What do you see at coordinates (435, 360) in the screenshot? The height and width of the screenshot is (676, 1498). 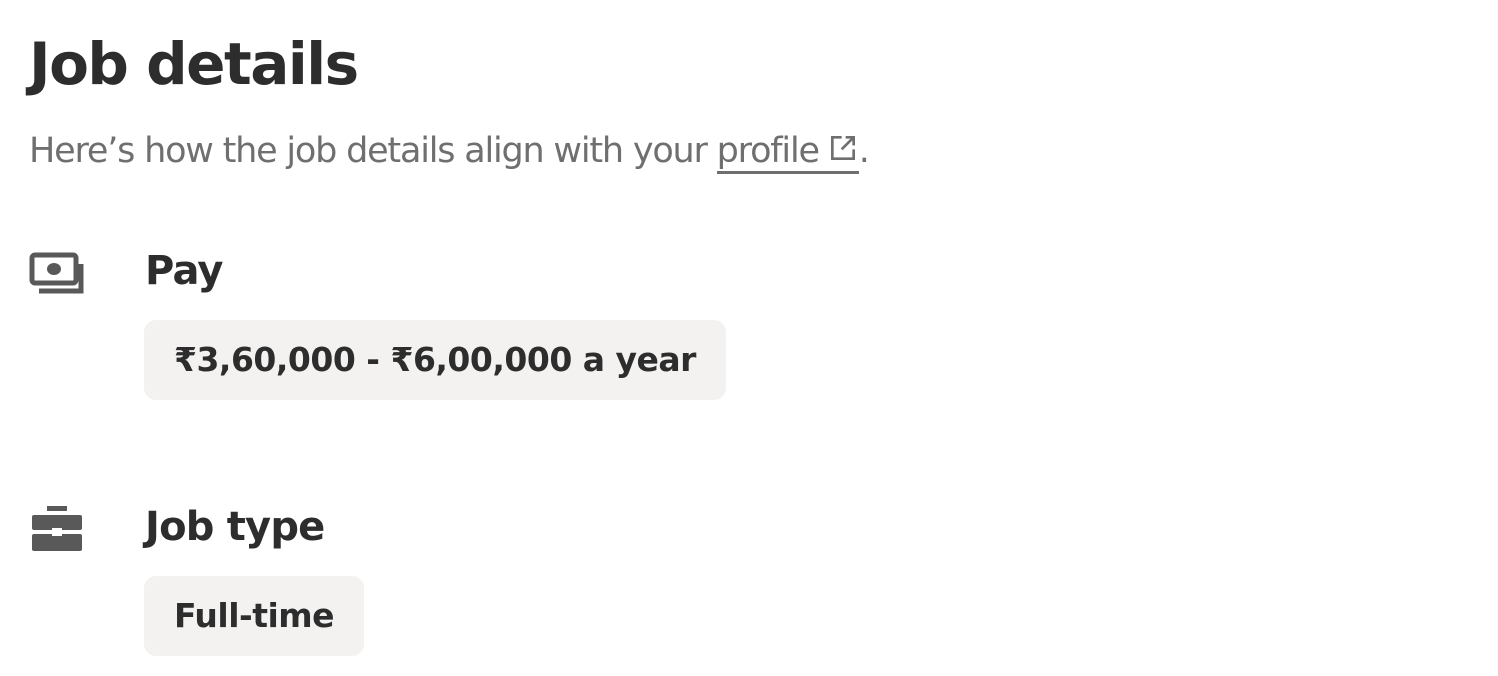 I see `pay-value-tag: ₹3,60,000 - ₹6,00,000 a year` at bounding box center [435, 360].